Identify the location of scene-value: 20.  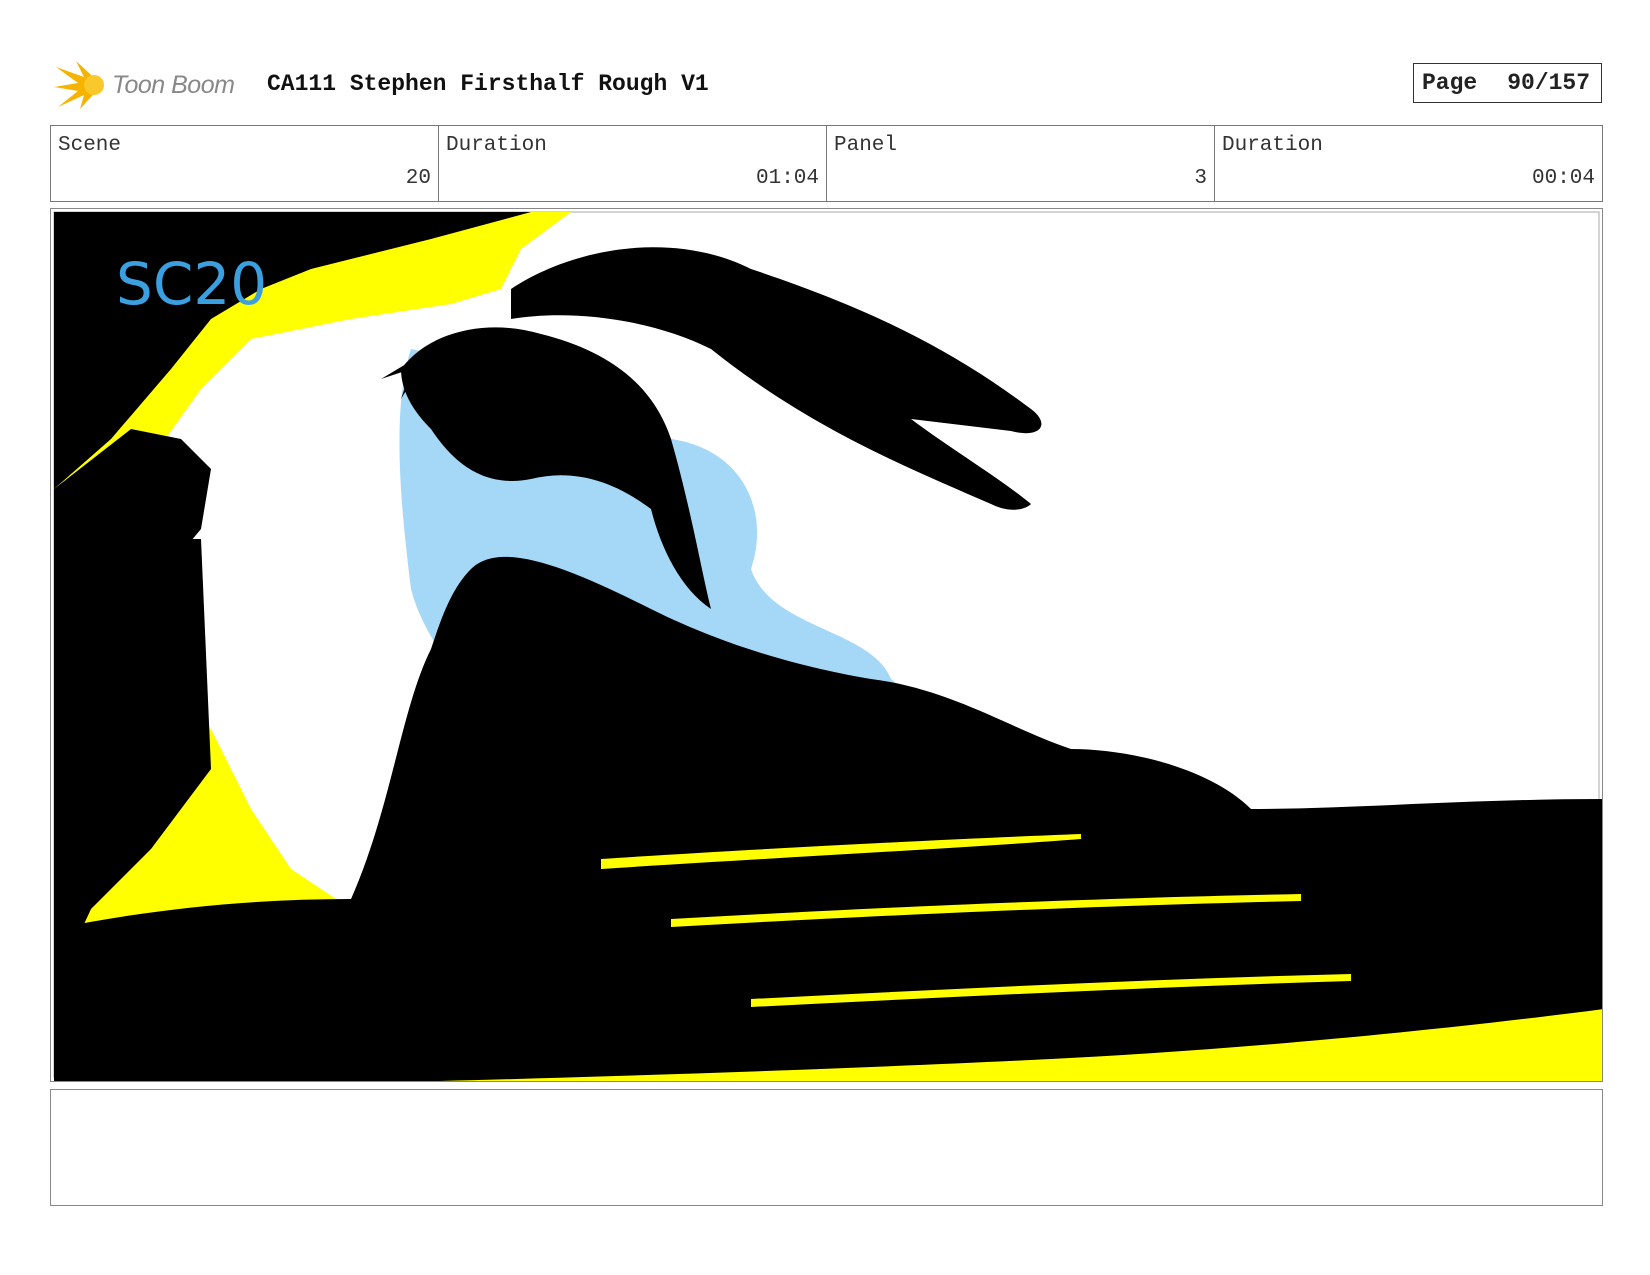
(418, 178).